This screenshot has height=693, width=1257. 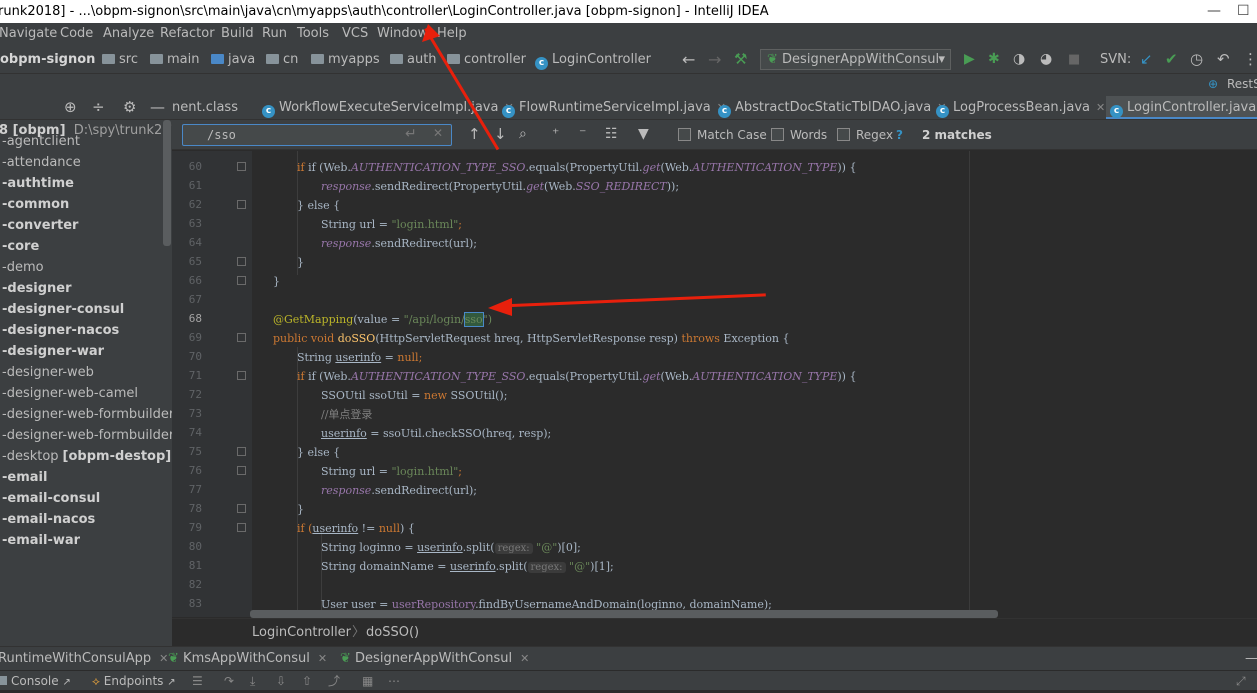 What do you see at coordinates (157, 107) in the screenshot?
I see `hide-icon: —` at bounding box center [157, 107].